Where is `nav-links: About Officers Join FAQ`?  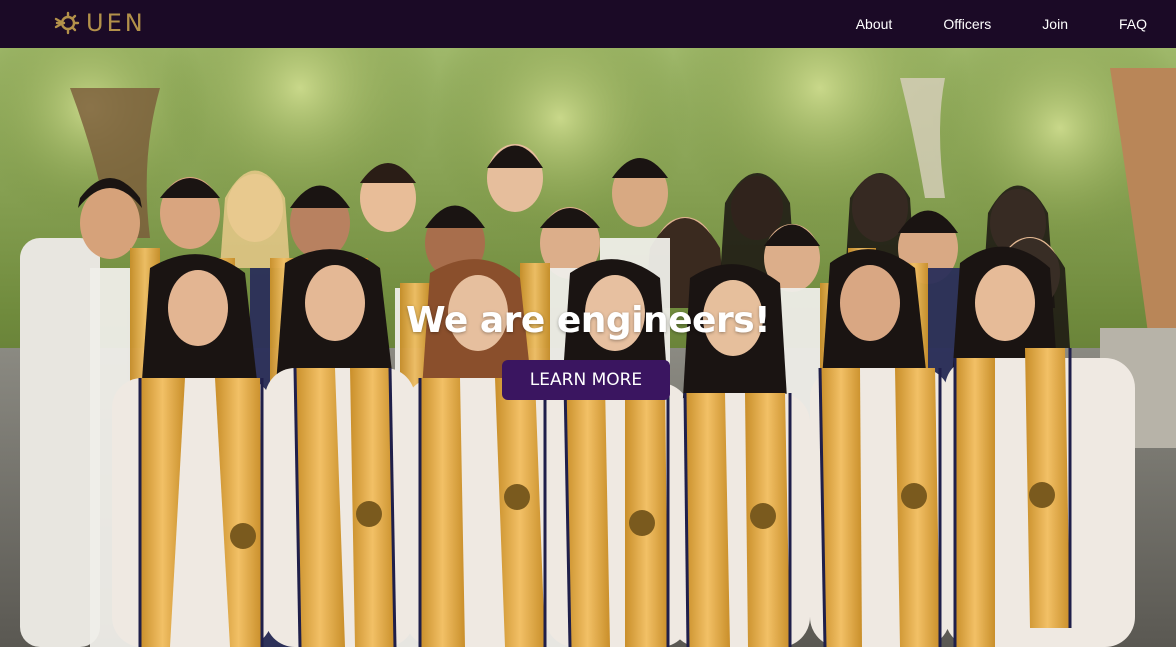
nav-links: About Officers Join FAQ is located at coordinates (990, 24).